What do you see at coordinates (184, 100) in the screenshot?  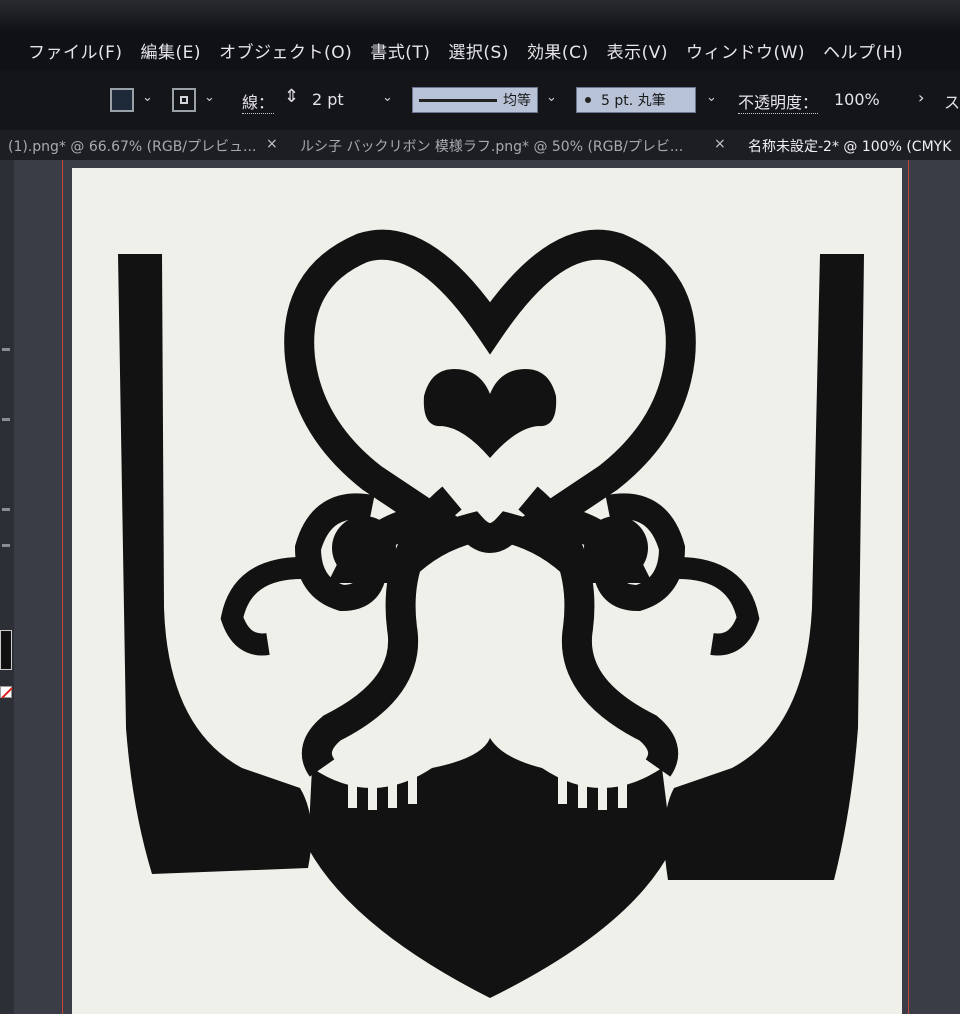 I see `stroke-swatch-icon` at bounding box center [184, 100].